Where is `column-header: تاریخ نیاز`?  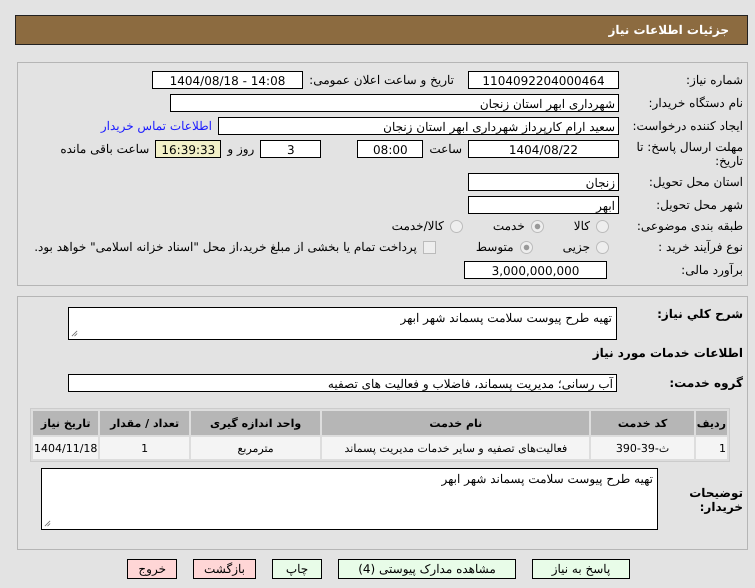 column-header: تاریخ نیاز is located at coordinates (65, 423).